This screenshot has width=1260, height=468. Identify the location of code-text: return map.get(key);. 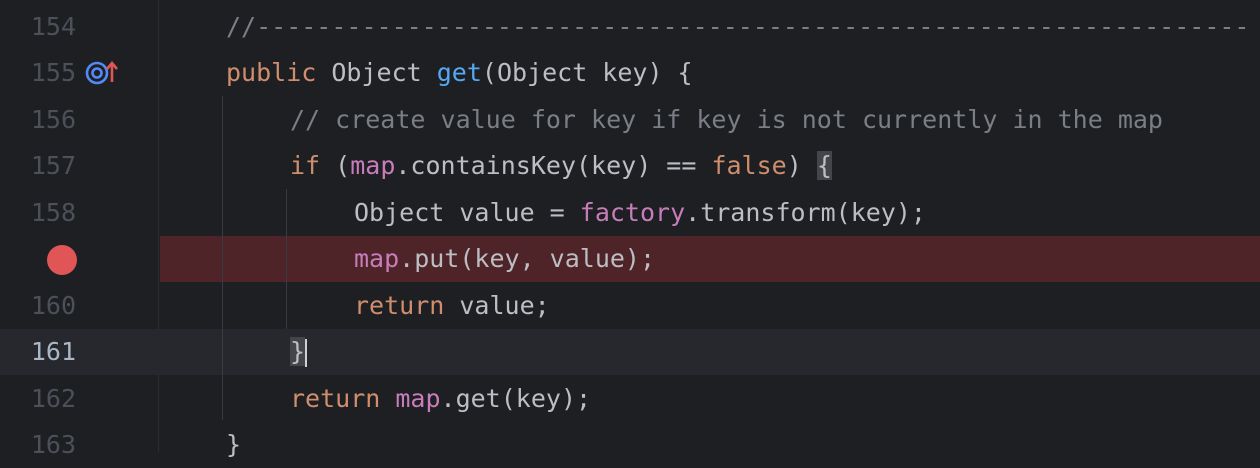
(440, 399).